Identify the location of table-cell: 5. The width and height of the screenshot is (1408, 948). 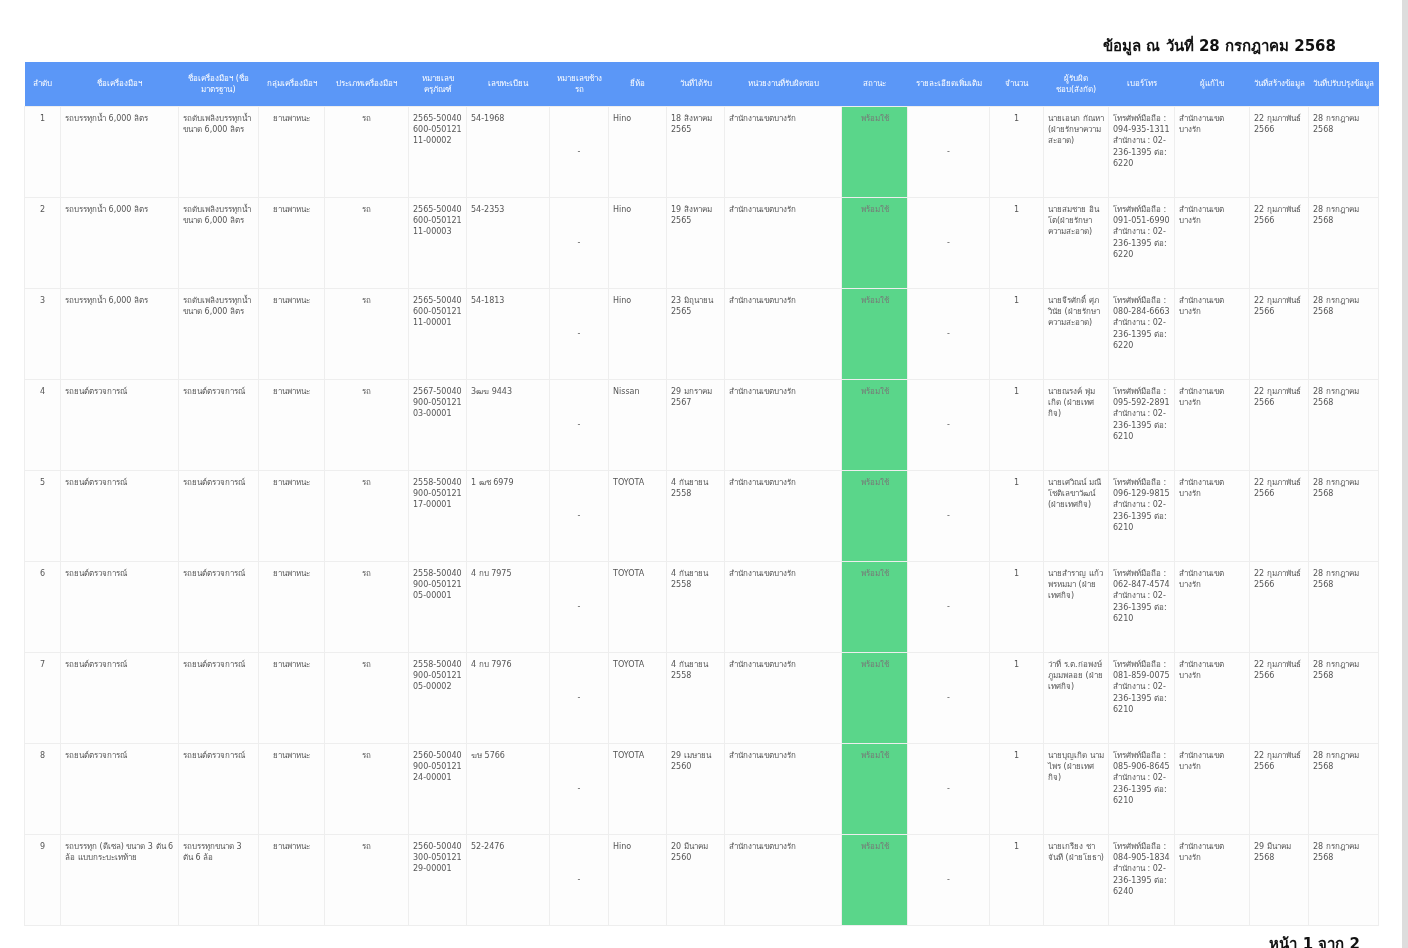
(42, 516).